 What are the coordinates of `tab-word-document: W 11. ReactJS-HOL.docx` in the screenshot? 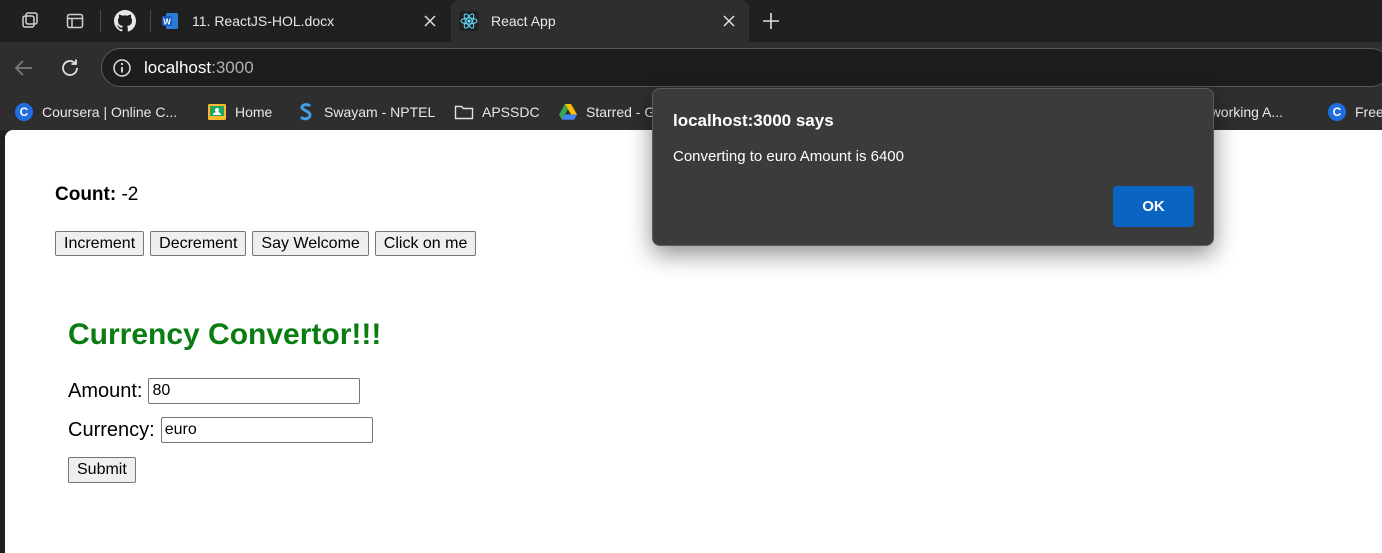 It's located at (301, 21).